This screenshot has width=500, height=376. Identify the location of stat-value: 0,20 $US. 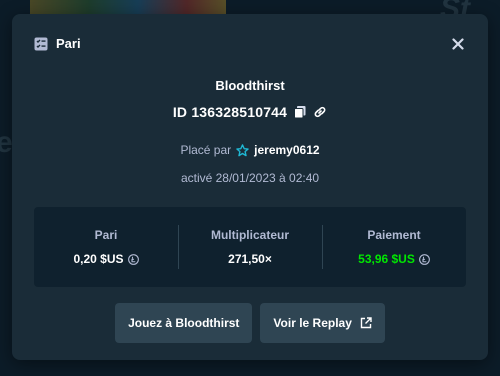
(106, 259).